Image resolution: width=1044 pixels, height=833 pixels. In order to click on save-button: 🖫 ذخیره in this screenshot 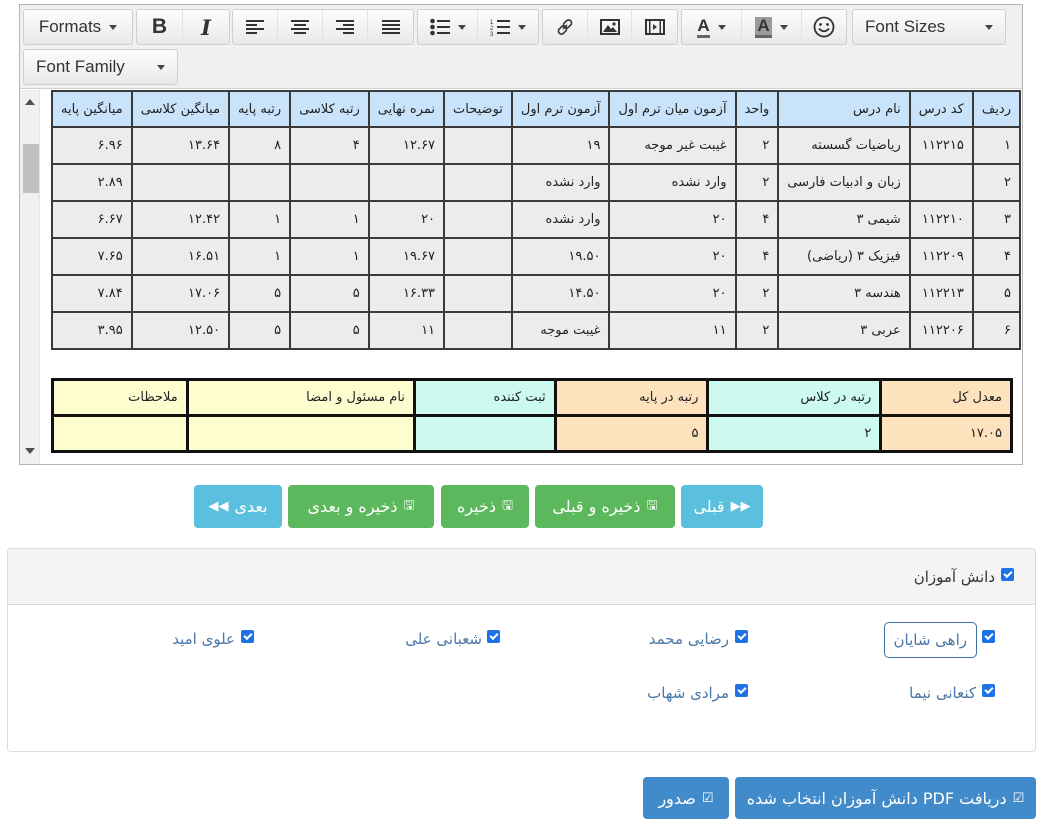, I will do `click(485, 506)`.